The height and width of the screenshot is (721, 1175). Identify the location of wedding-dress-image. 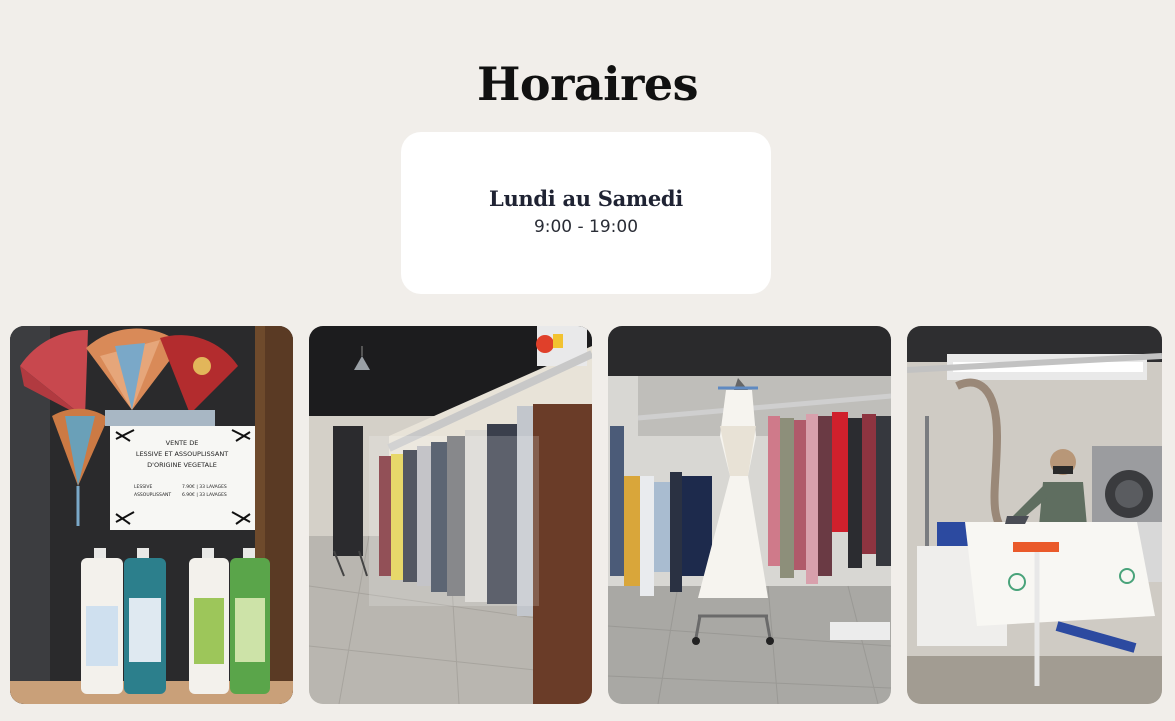
(749, 515).